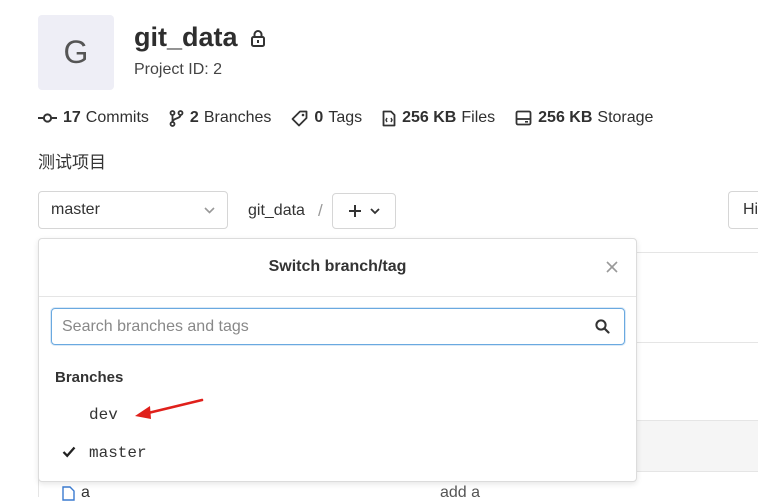 This screenshot has height=502, width=758. Describe the element at coordinates (338, 454) in the screenshot. I see `branch-item-master: master` at that location.